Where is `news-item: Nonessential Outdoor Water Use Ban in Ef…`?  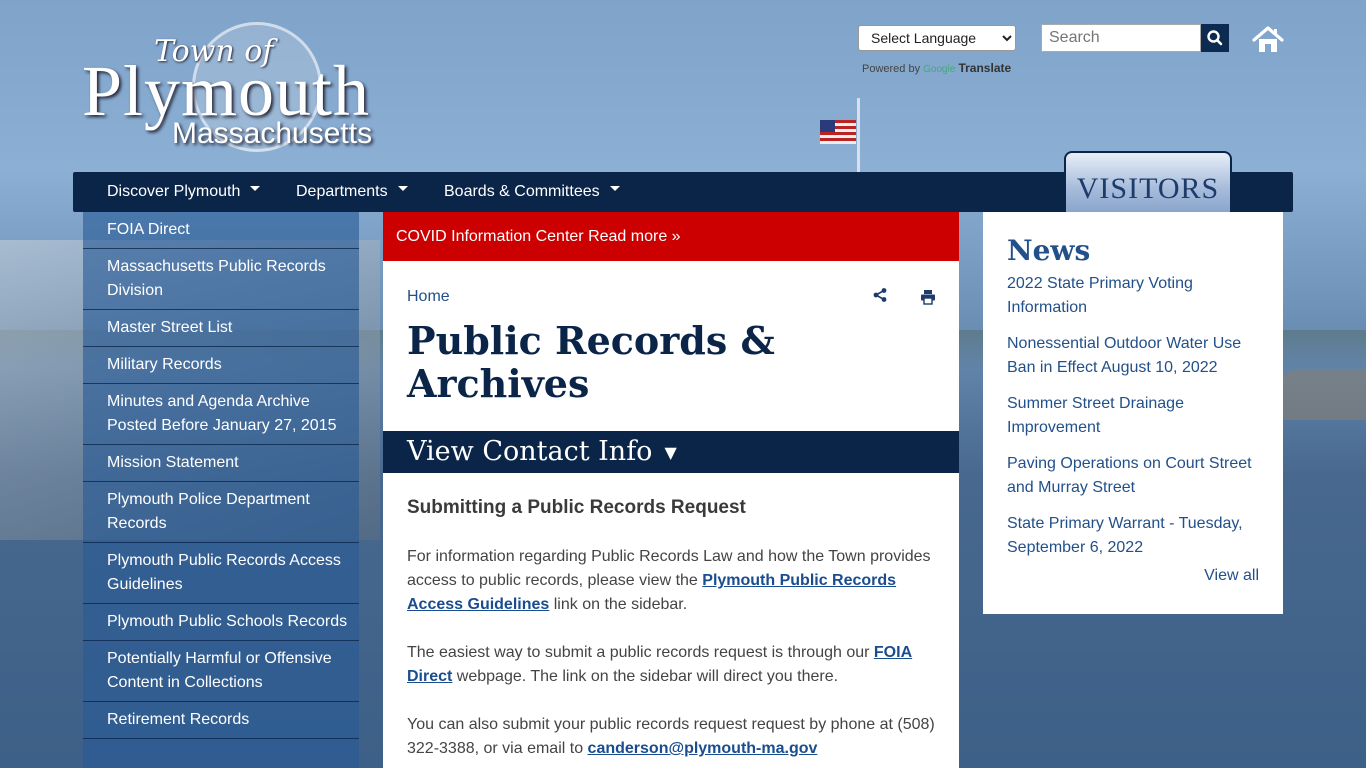 news-item: Nonessential Outdoor Water Use Ban in Ef… is located at coordinates (1137, 356).